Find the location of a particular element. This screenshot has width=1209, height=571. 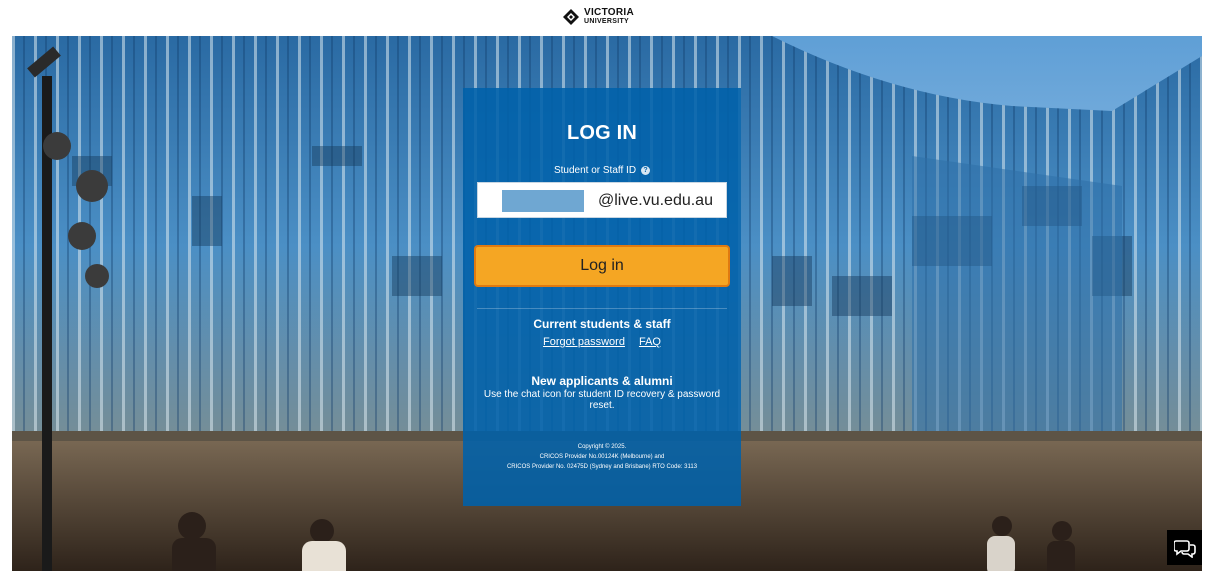

id-field-label-text: Student or Staff ID is located at coordinates (595, 170).